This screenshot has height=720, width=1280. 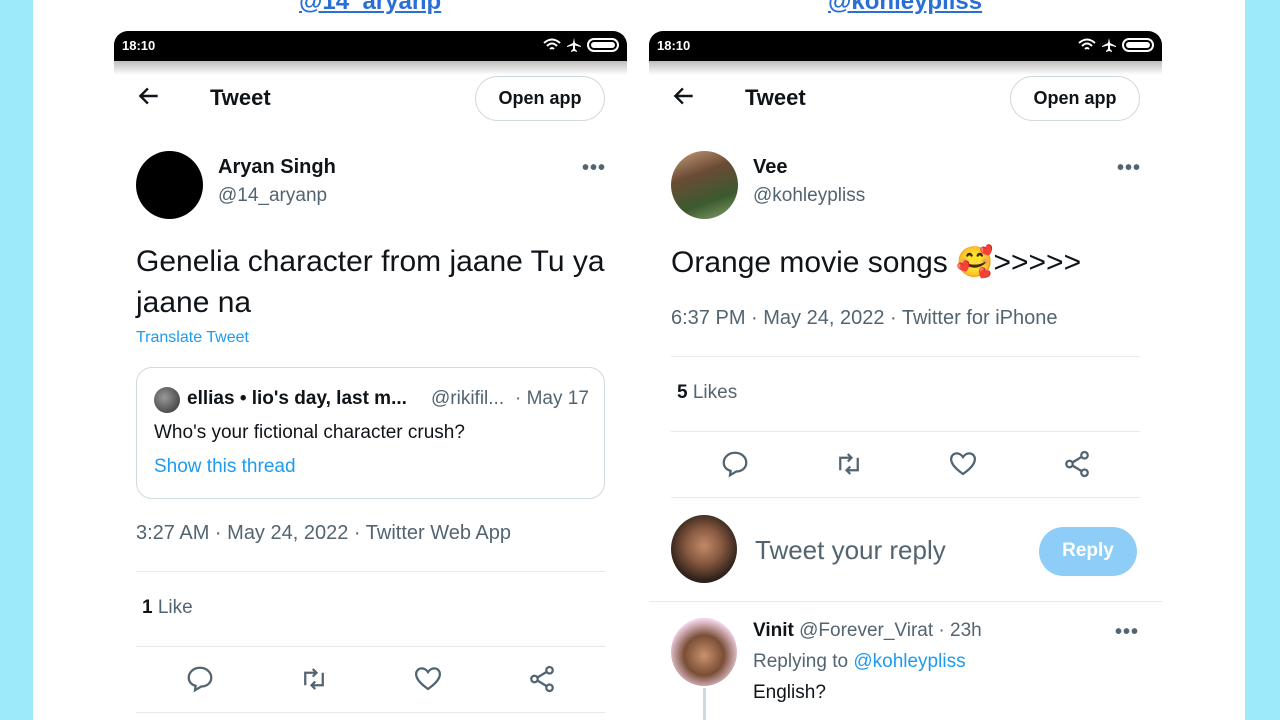 What do you see at coordinates (876, 262) in the screenshot?
I see `tweet-text: Orange movie songs 🥰>>>>>` at bounding box center [876, 262].